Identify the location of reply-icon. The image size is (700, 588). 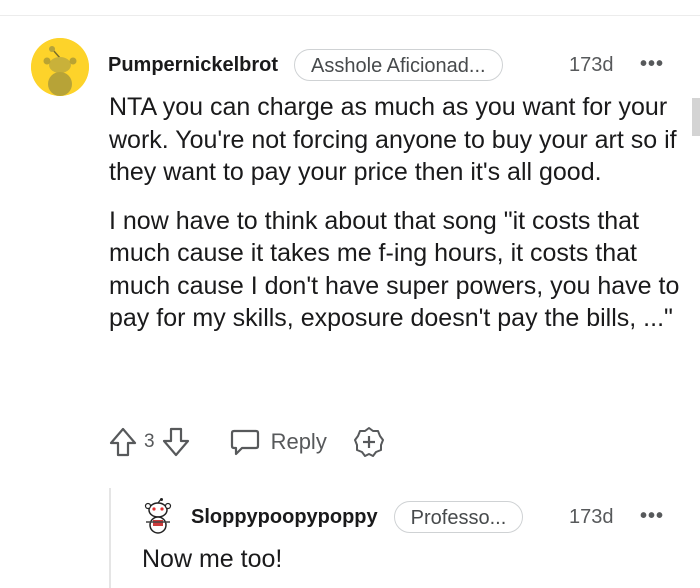
(244, 442).